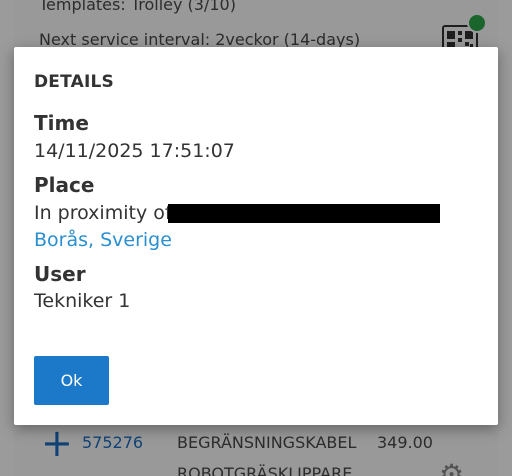  Describe the element at coordinates (71, 380) in the screenshot. I see `ok-button: Ok` at that location.